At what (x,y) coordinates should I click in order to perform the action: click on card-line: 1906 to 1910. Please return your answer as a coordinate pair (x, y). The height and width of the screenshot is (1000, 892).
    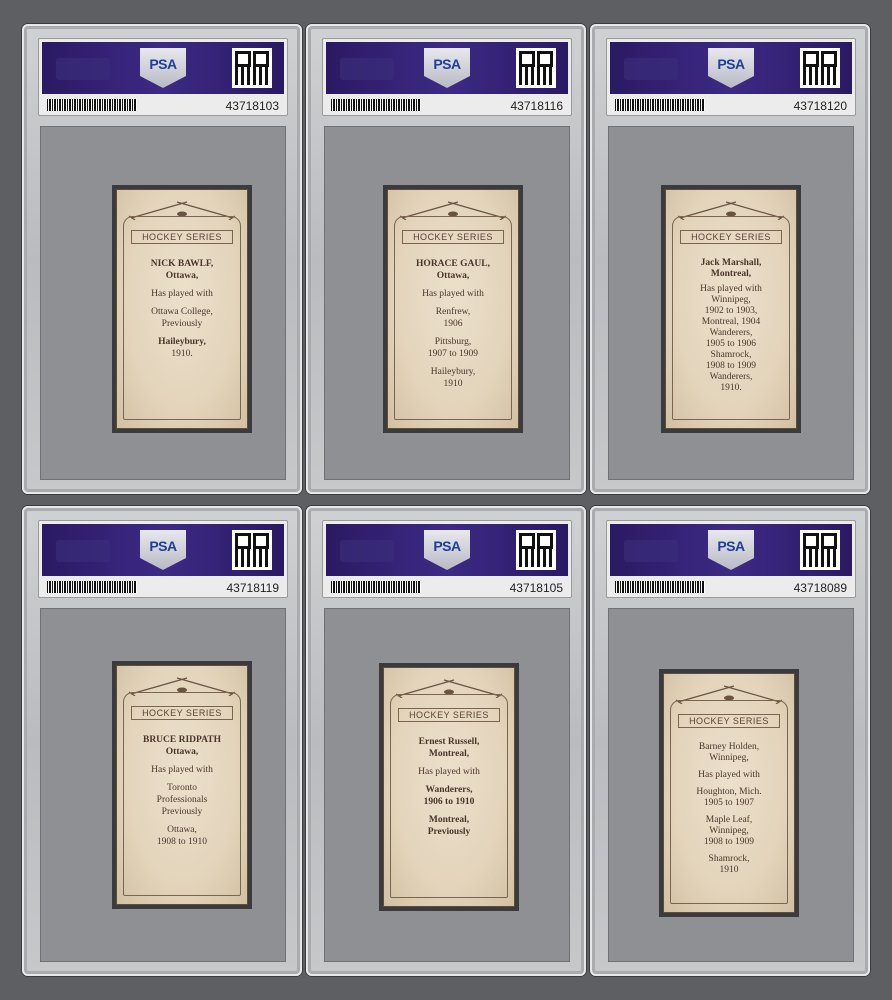
    Looking at the image, I should click on (449, 802).